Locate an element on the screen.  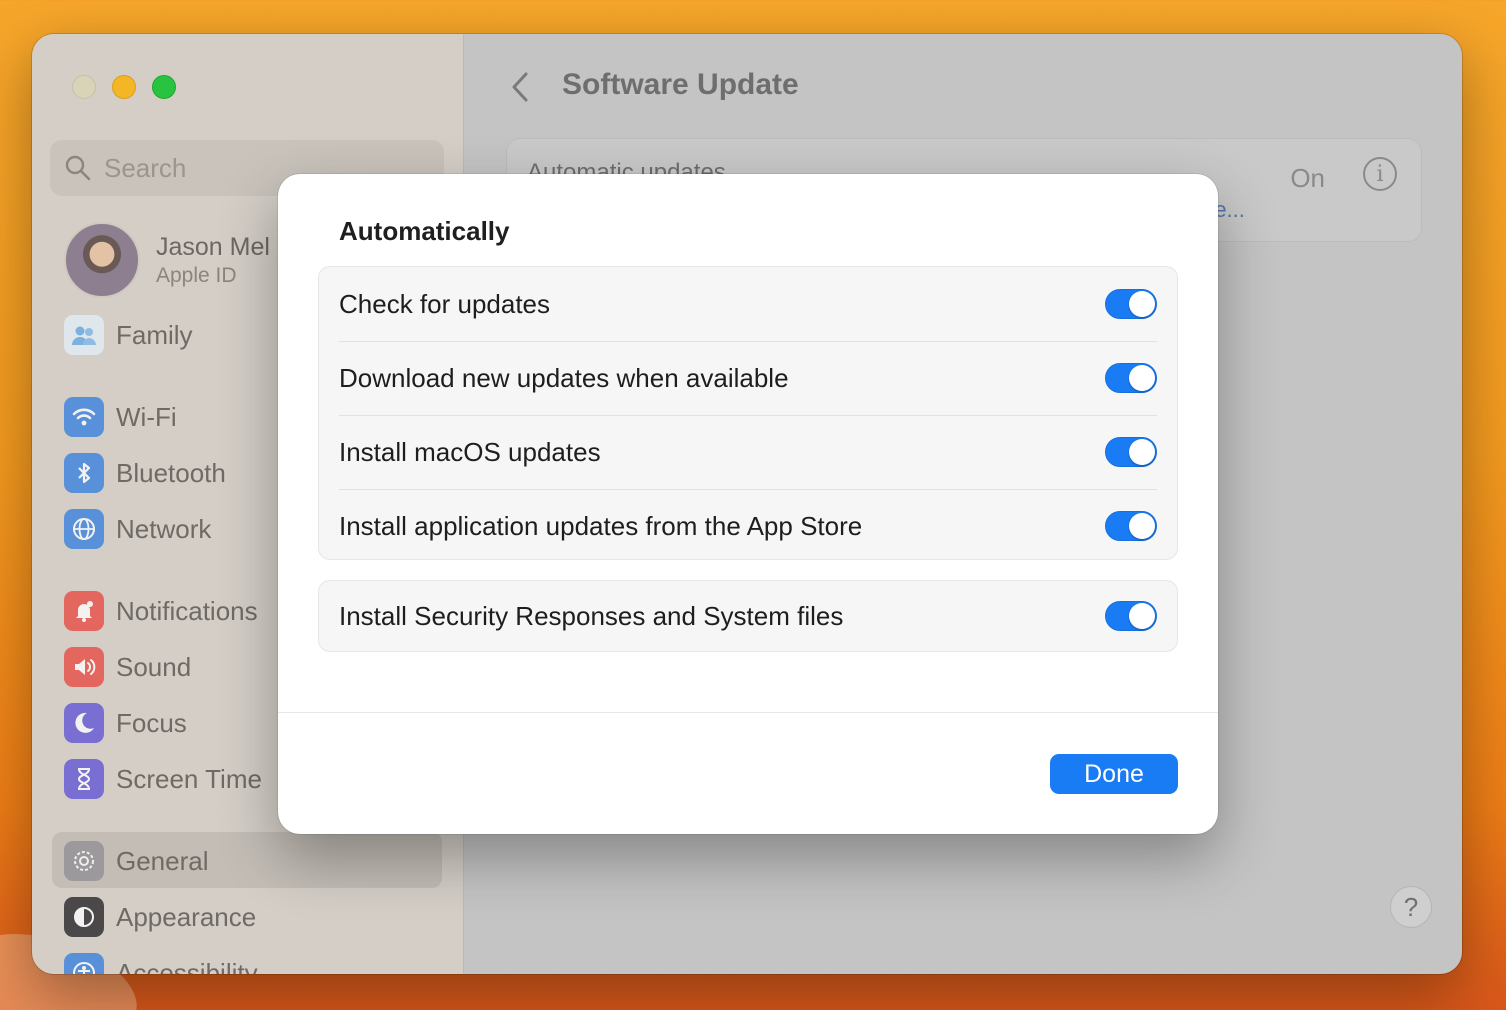
sidebar-item-wifi: Wi-Fi is located at coordinates (120, 417).